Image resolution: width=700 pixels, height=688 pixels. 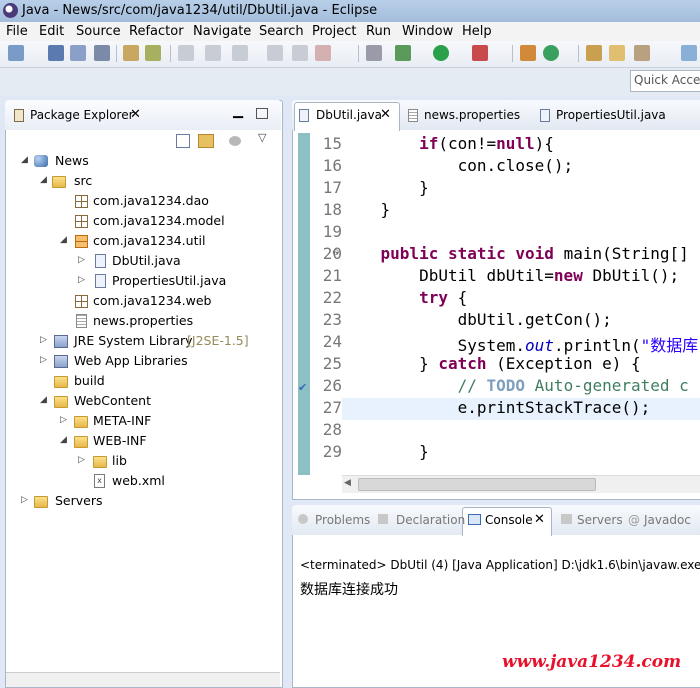 I want to click on perspective-icon, so click(x=689, y=53).